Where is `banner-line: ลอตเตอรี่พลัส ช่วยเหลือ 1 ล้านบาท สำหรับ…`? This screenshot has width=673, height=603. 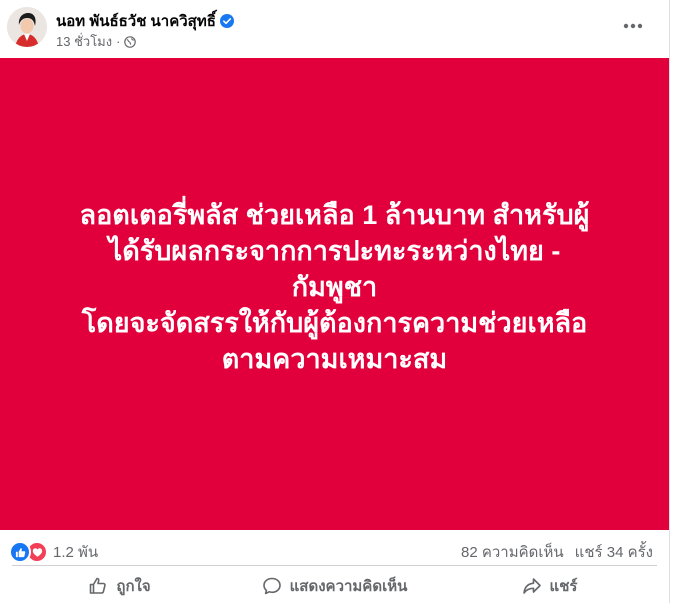
banner-line: ลอตเตอรี่พลัส ช่วยเหลือ 1 ล้านบาท สำหรับ… is located at coordinates (334, 215).